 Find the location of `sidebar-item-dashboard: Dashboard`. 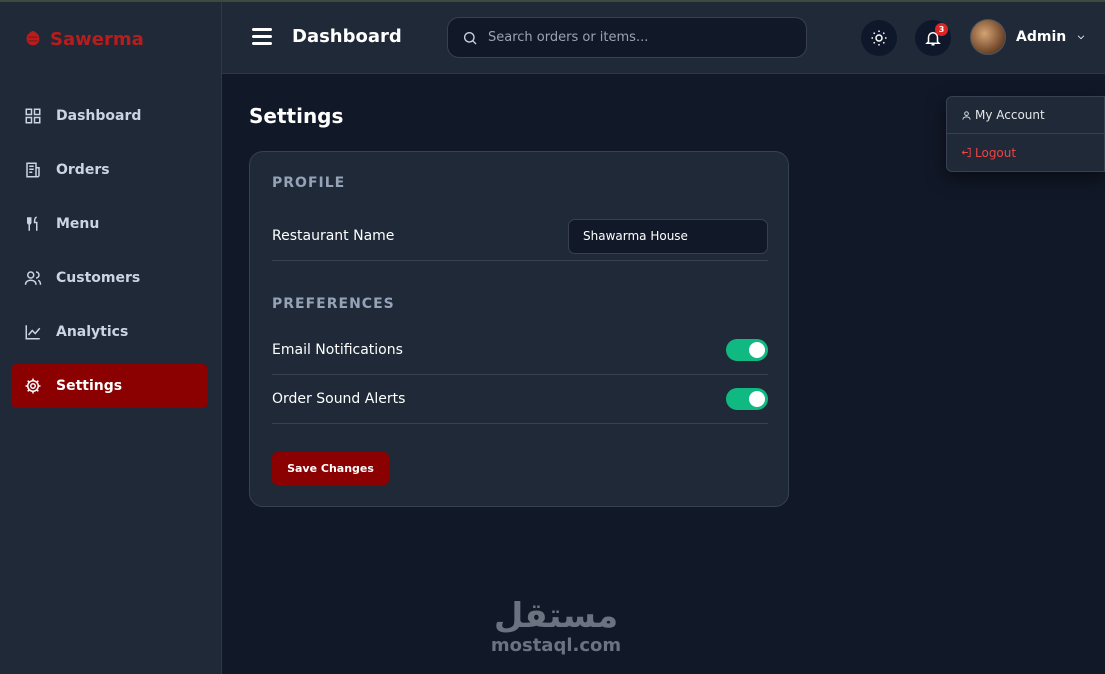

sidebar-item-dashboard: Dashboard is located at coordinates (109, 116).